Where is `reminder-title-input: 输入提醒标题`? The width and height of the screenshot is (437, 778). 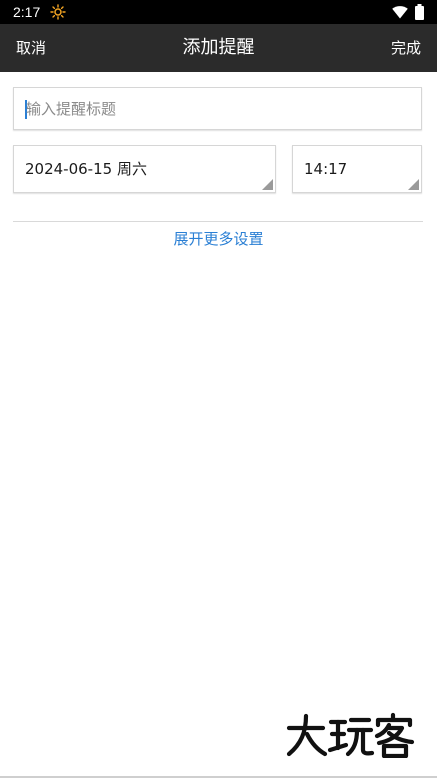 reminder-title-input: 输入提醒标题 is located at coordinates (217, 108).